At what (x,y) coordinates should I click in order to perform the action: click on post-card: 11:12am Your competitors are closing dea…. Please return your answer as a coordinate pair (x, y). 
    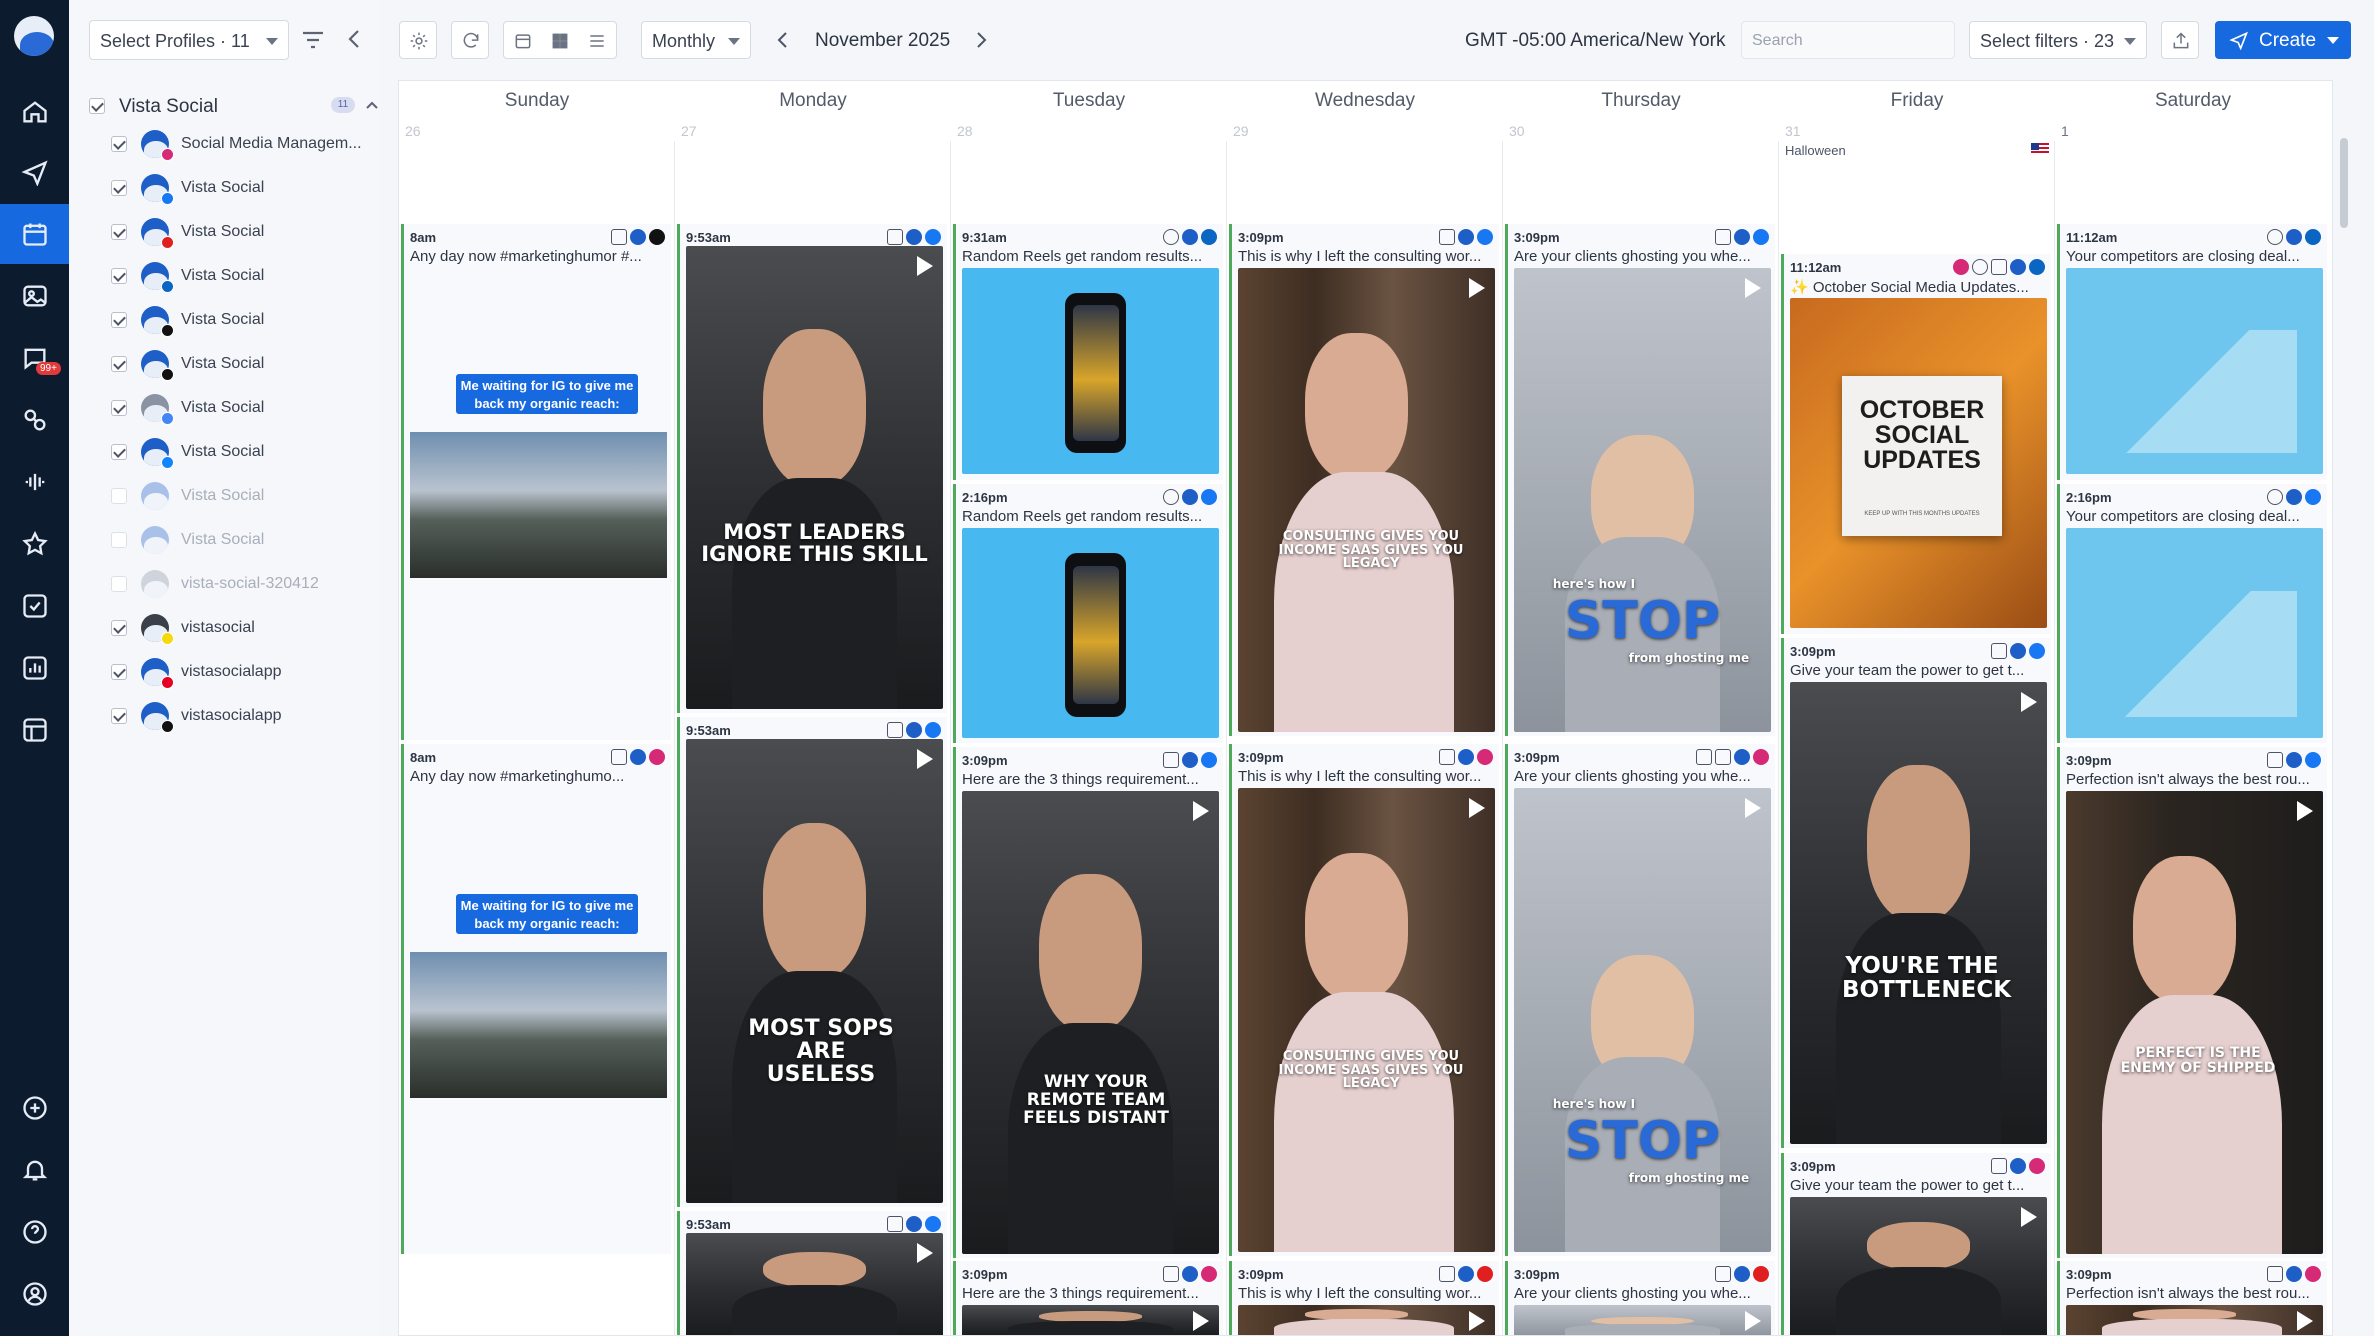
    Looking at the image, I should click on (2192, 352).